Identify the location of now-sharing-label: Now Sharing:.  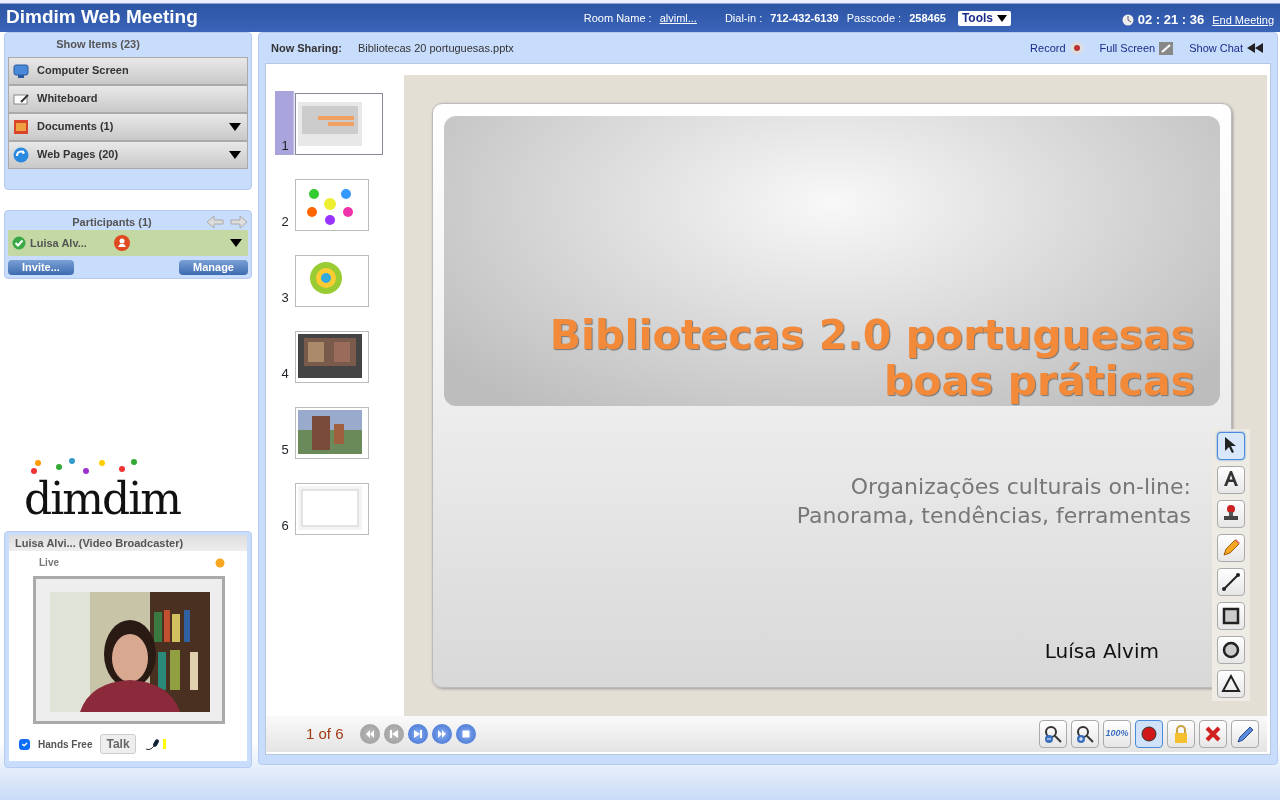
(306, 48).